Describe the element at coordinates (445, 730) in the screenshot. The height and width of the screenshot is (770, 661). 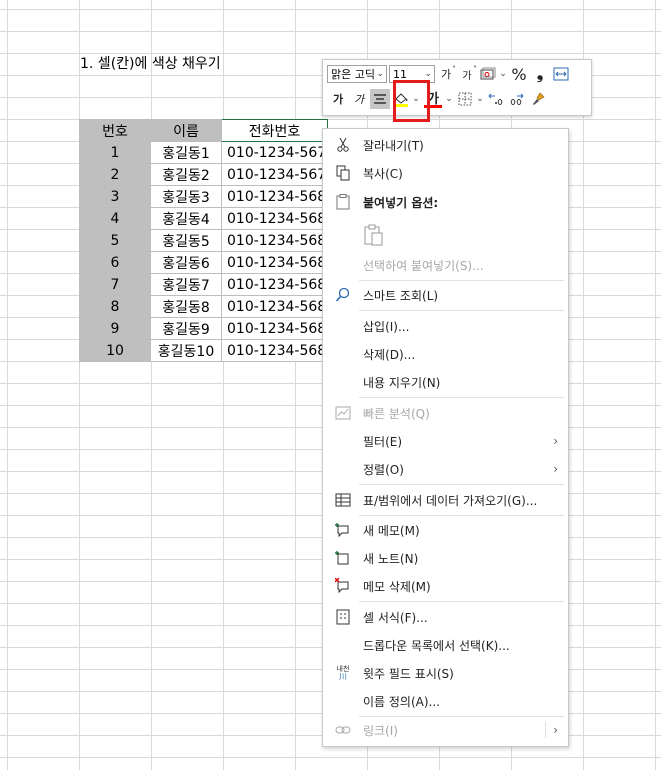
I see `menu-item-link: 링크(I) ›` at that location.